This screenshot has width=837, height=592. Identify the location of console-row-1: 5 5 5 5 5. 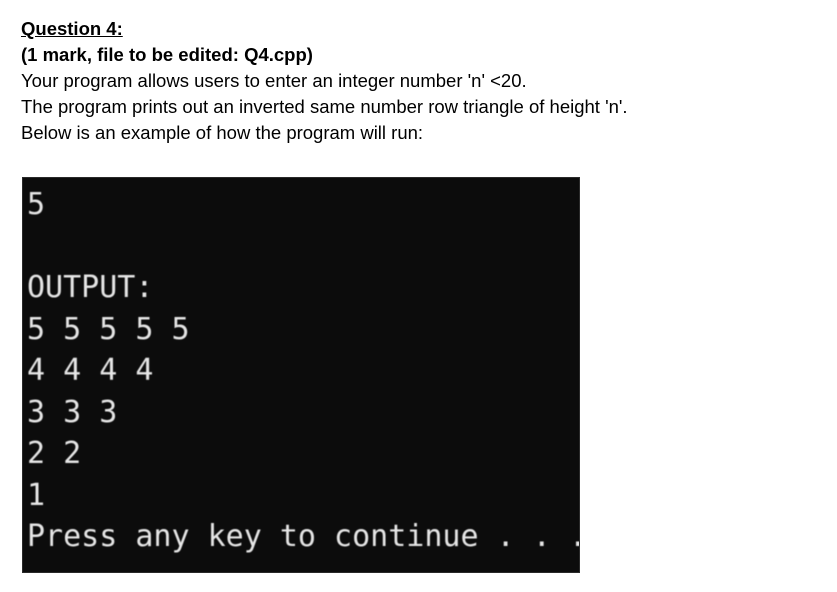
(108, 329).